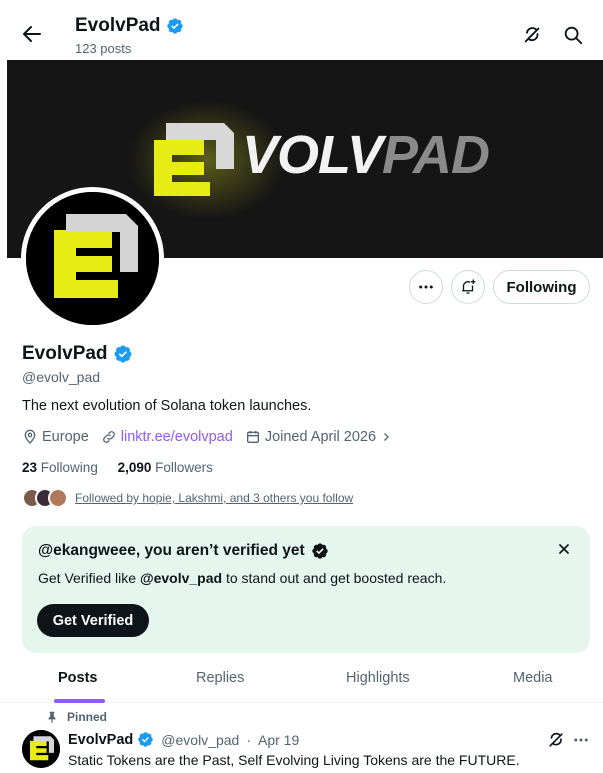  What do you see at coordinates (194, 159) in the screenshot?
I see `banner-logo-mark` at bounding box center [194, 159].